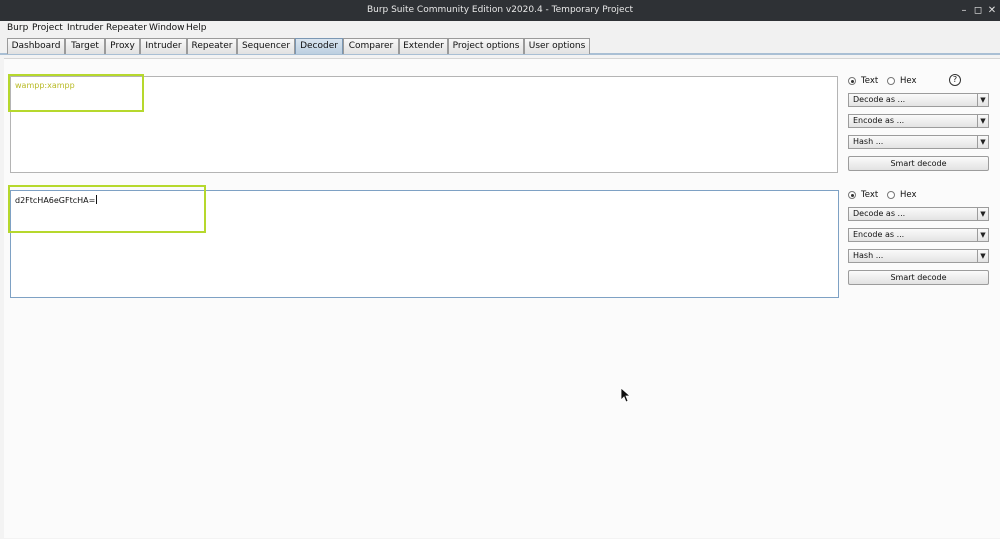 Image resolution: width=1000 pixels, height=539 pixels. I want to click on menu-intruder: Intruder, so click(85, 28).